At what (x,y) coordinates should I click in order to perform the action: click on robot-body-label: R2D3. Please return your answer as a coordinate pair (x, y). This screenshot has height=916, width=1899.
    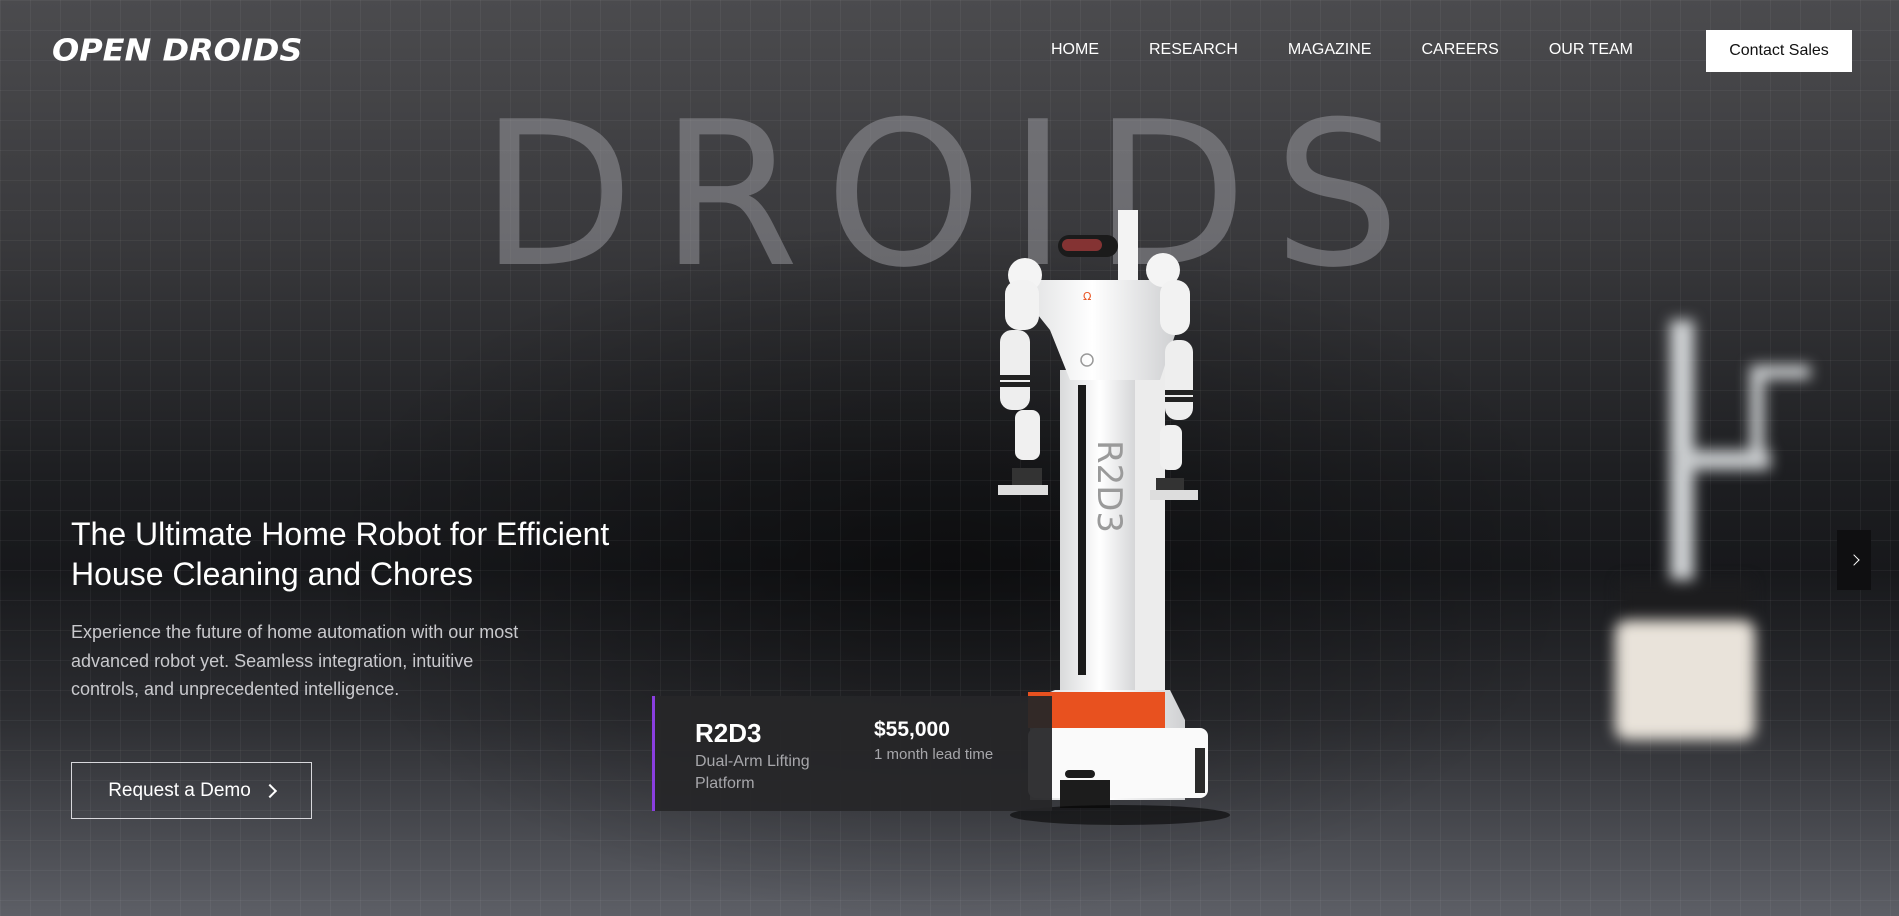
    Looking at the image, I should click on (1109, 486).